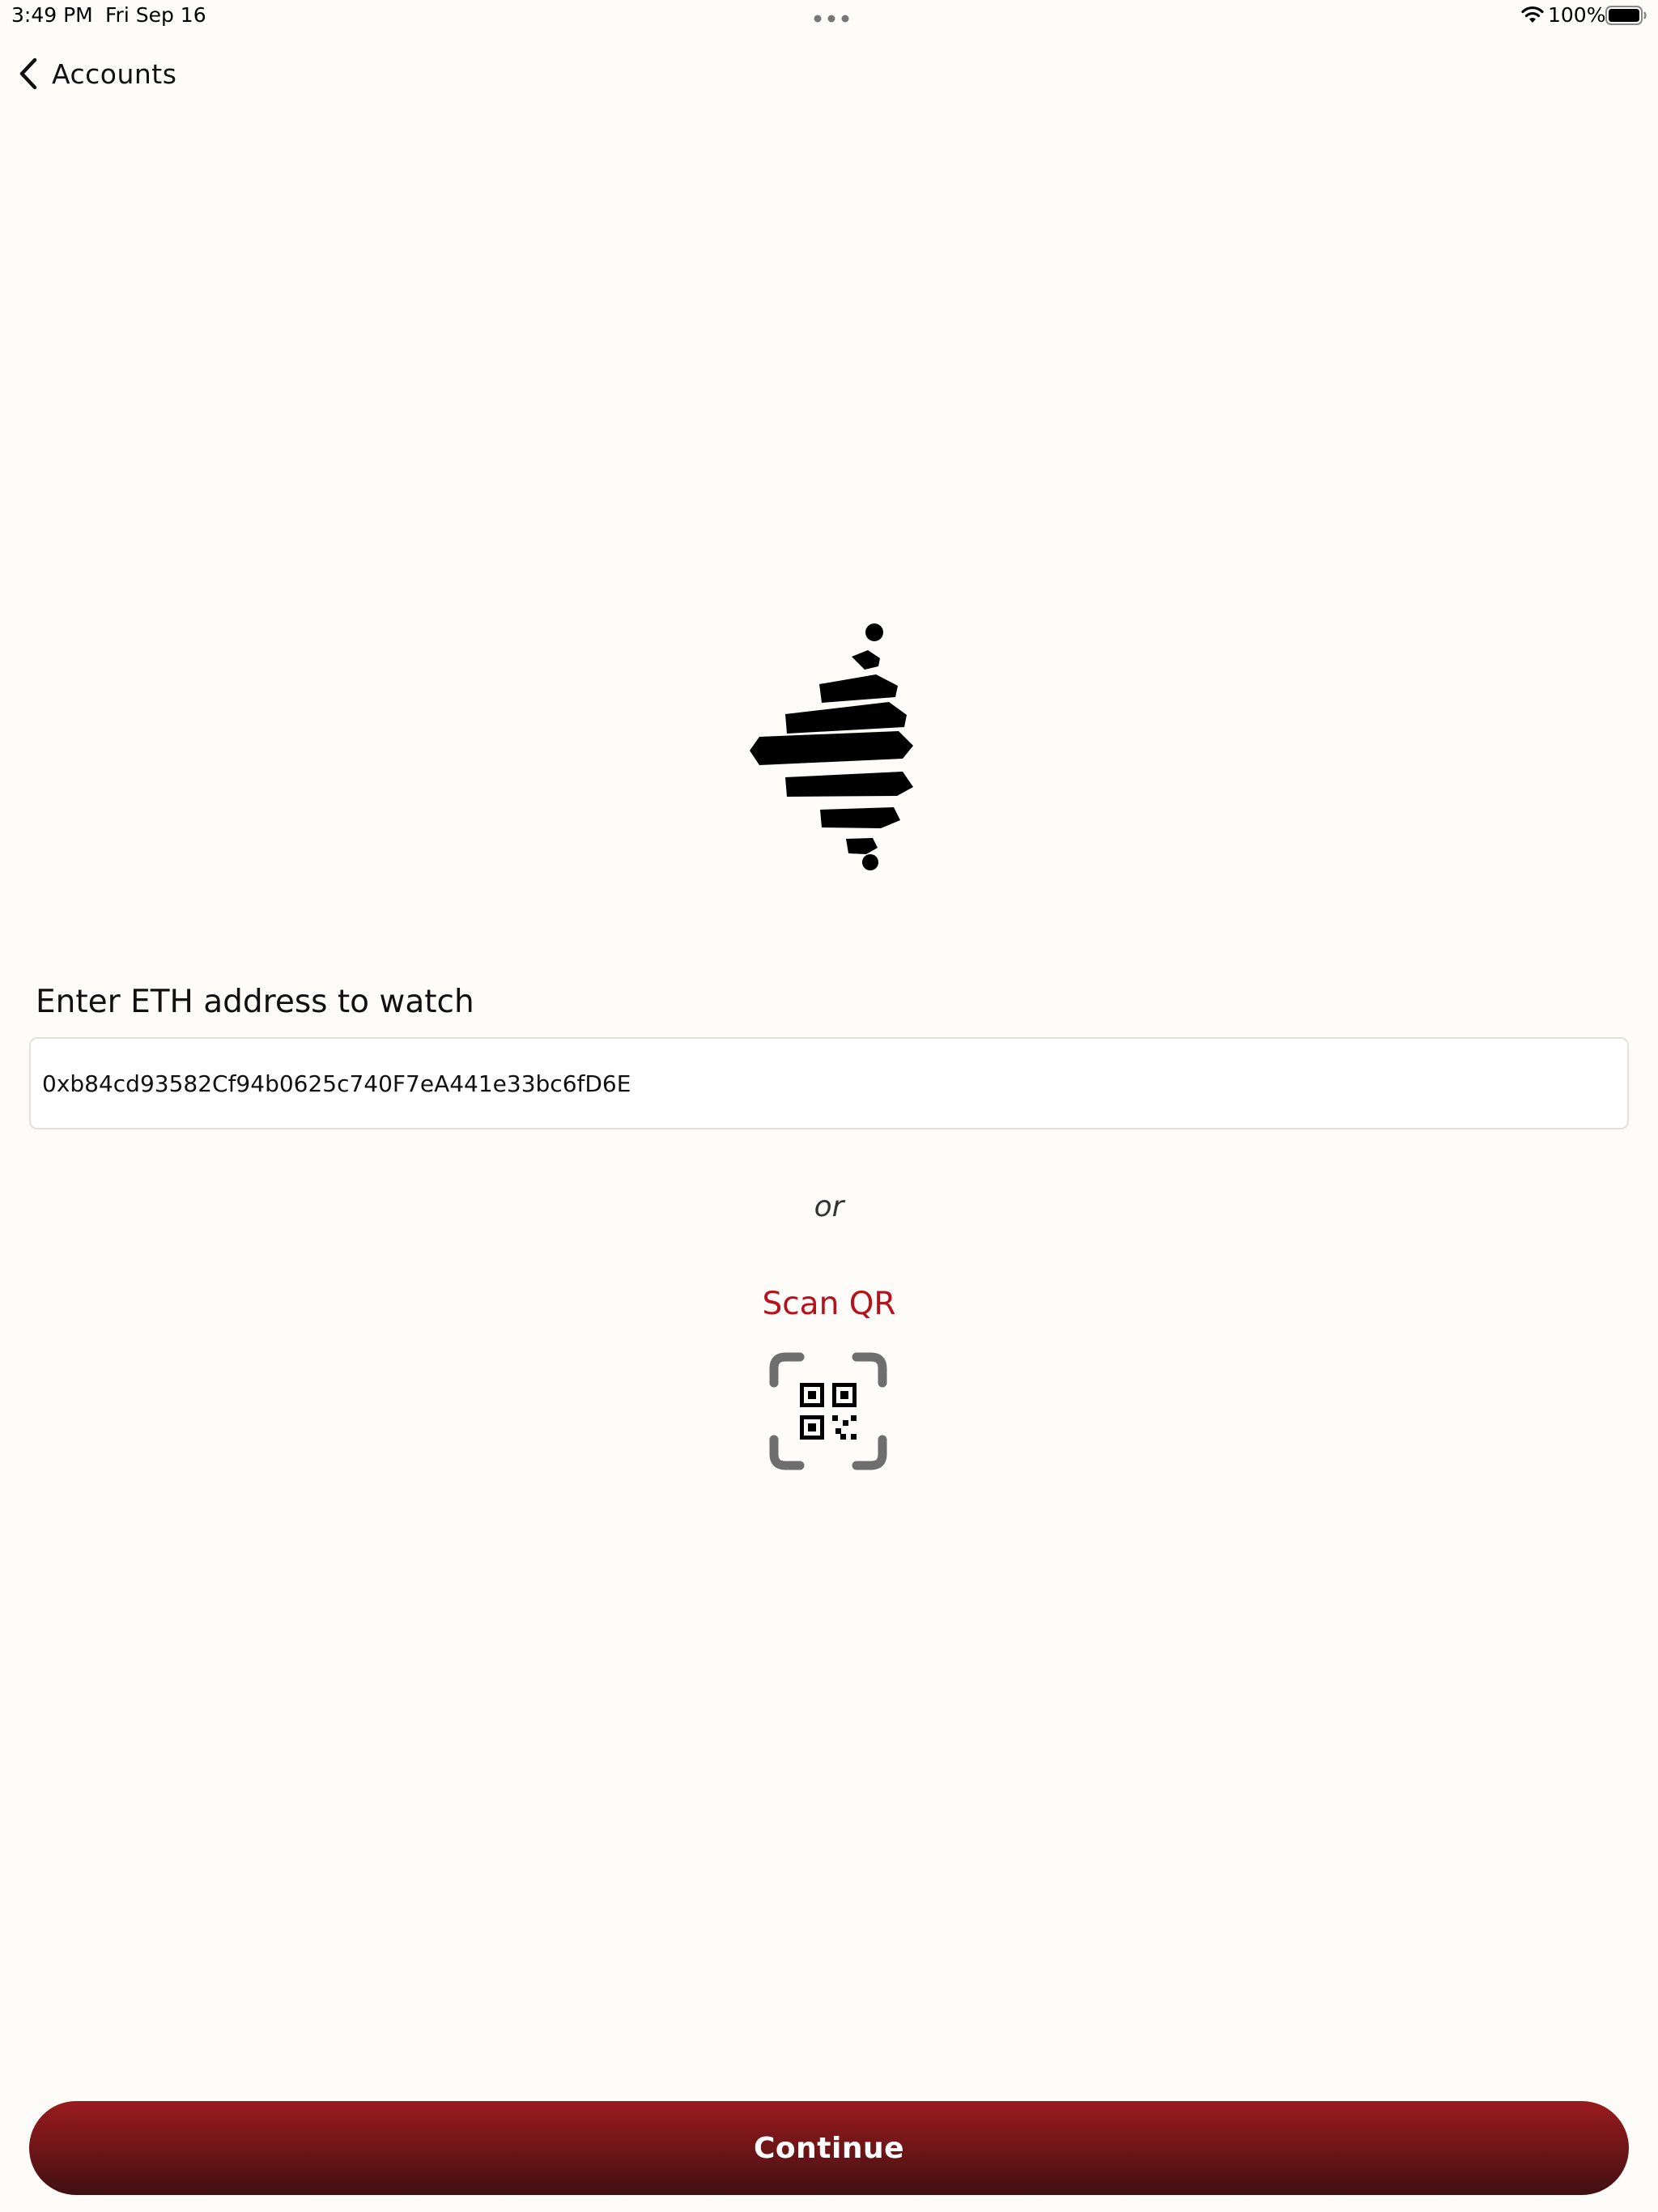  I want to click on status-bar: 3:49 PM Fri Sep 16 100%, so click(829, 16).